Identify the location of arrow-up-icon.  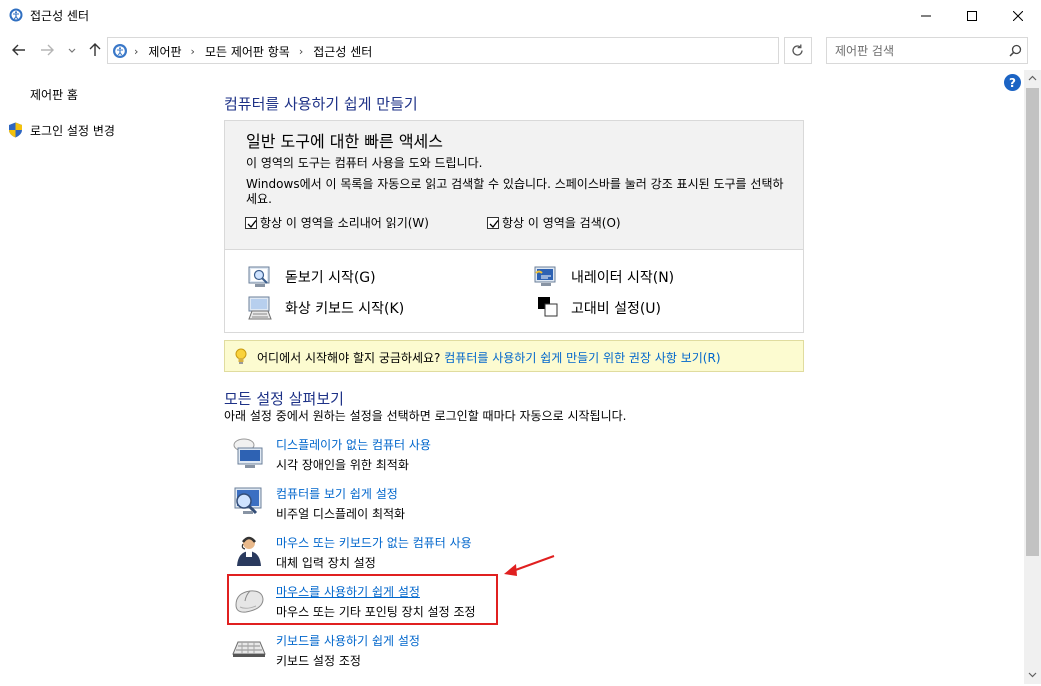
(95, 49).